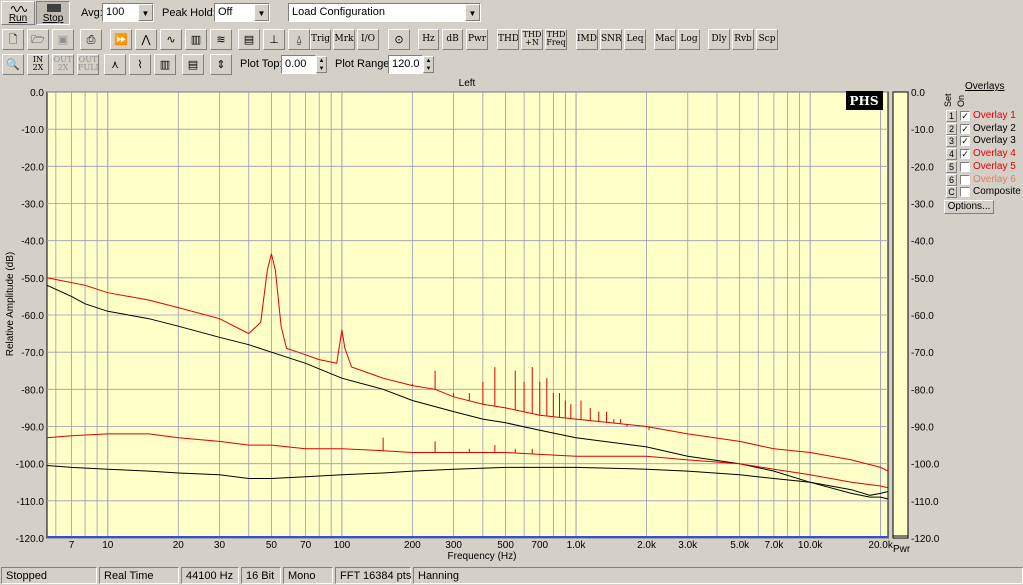  Describe the element at coordinates (951, 141) in the screenshot. I see `overlay-set-button: 3` at that location.